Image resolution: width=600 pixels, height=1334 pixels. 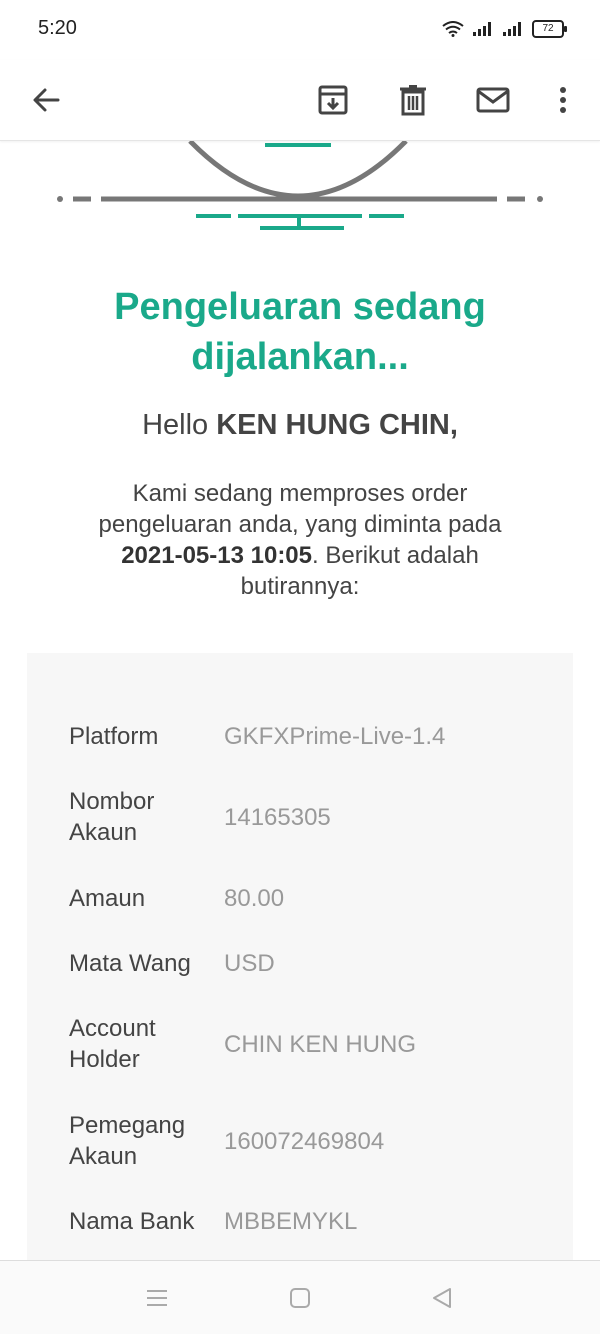 I want to click on system-back-button, so click(x=442, y=1298).